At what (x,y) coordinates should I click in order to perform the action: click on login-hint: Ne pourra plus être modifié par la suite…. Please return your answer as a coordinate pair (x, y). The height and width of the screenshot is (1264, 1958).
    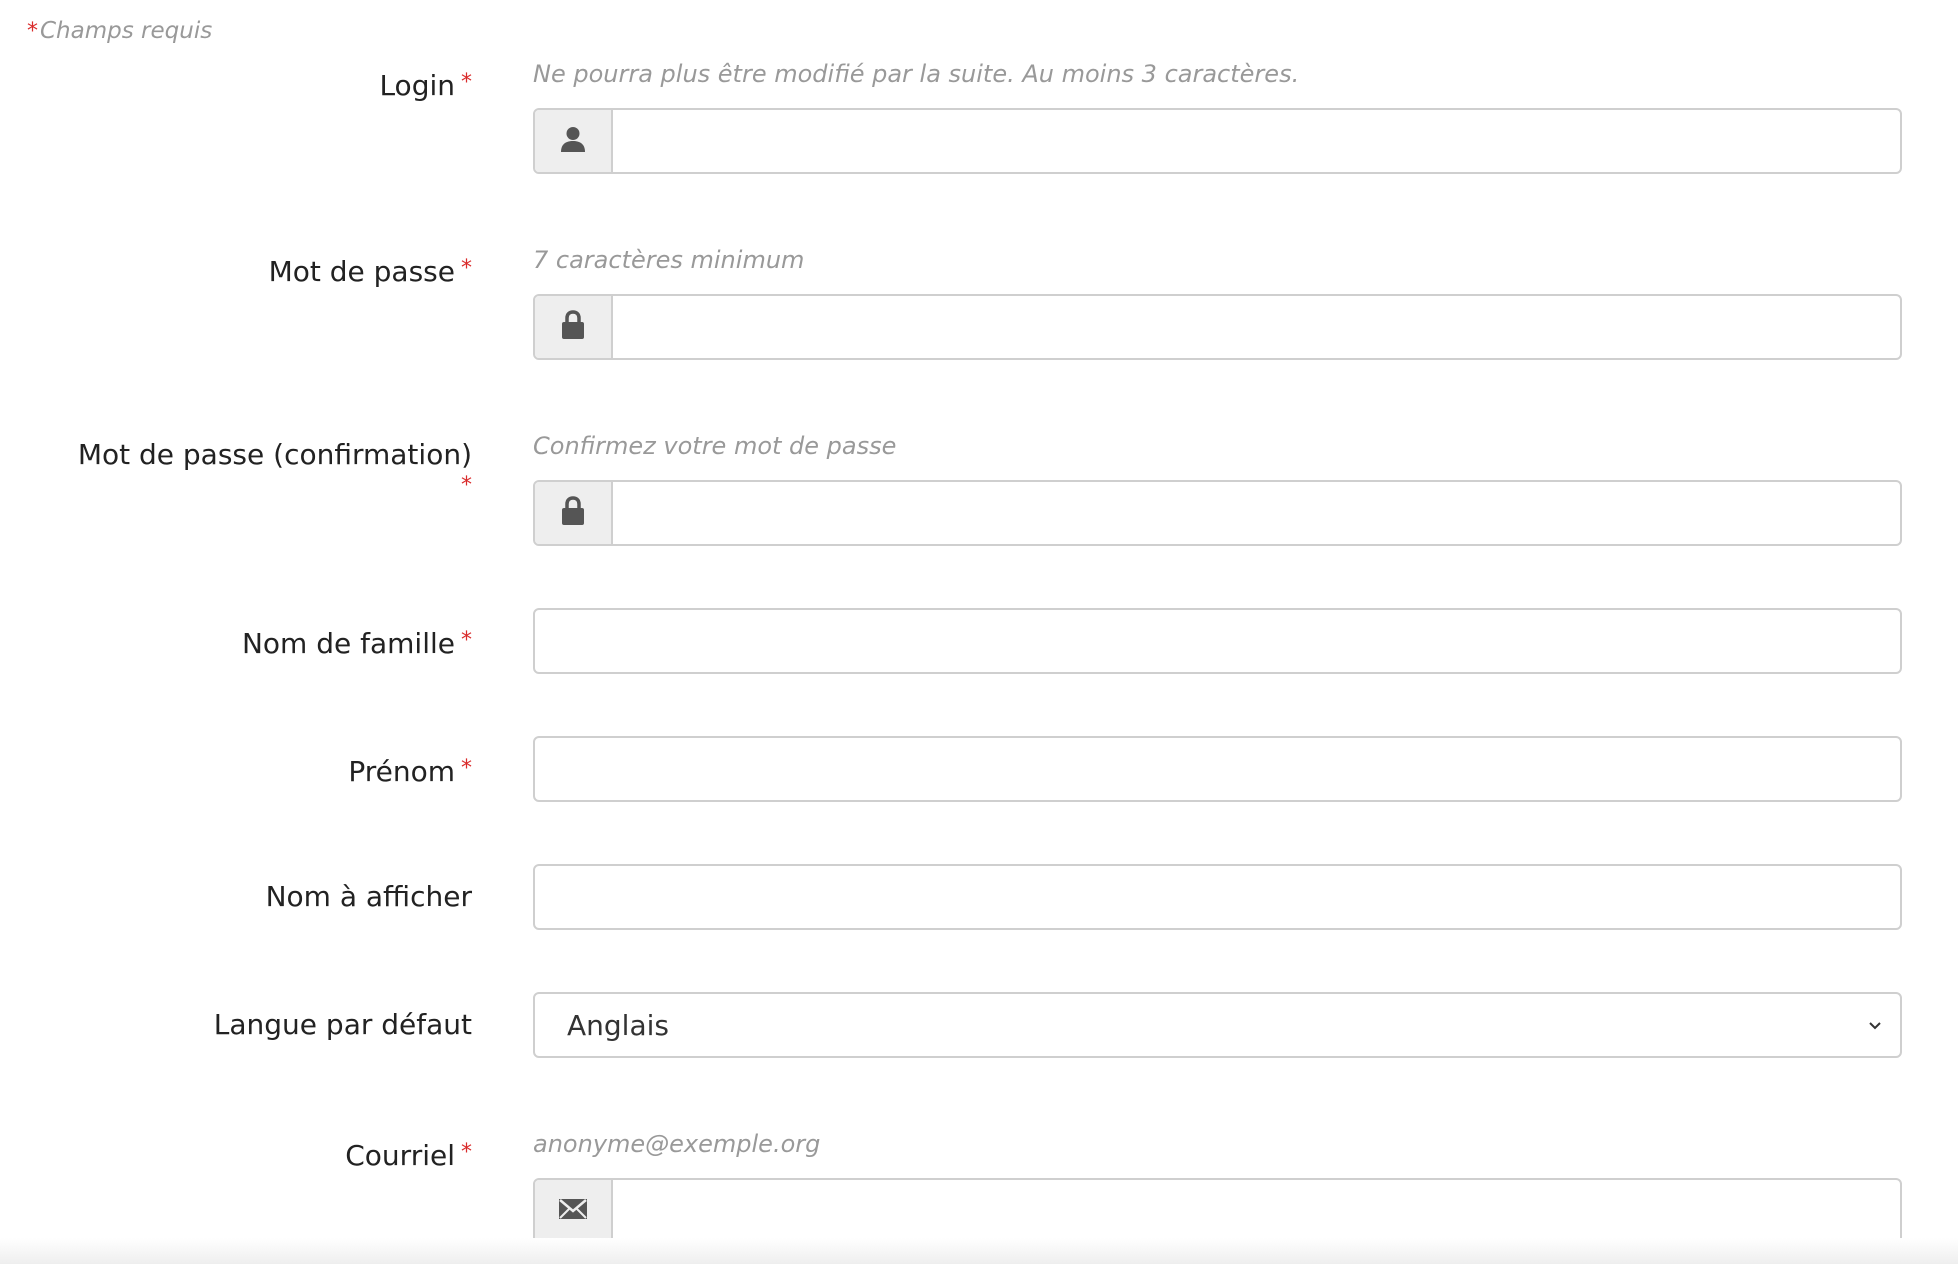
    Looking at the image, I should click on (916, 74).